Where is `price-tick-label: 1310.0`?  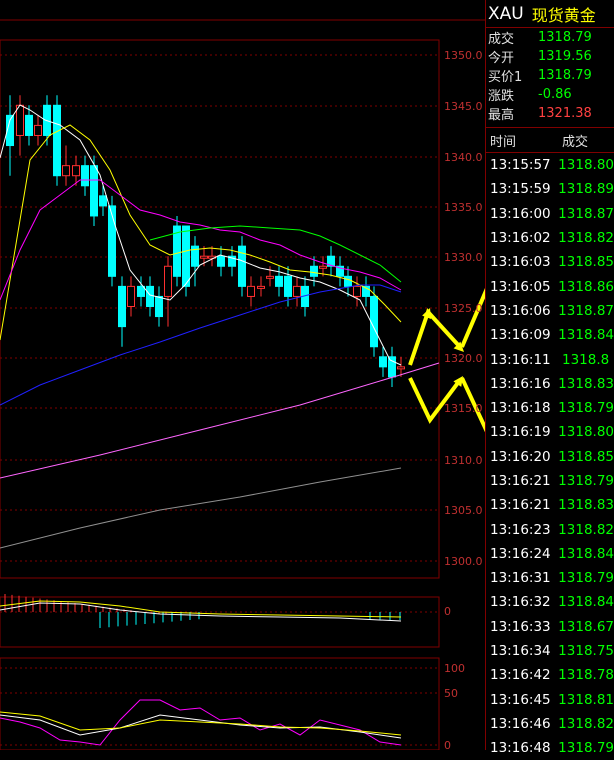 price-tick-label: 1310.0 is located at coordinates (463, 460).